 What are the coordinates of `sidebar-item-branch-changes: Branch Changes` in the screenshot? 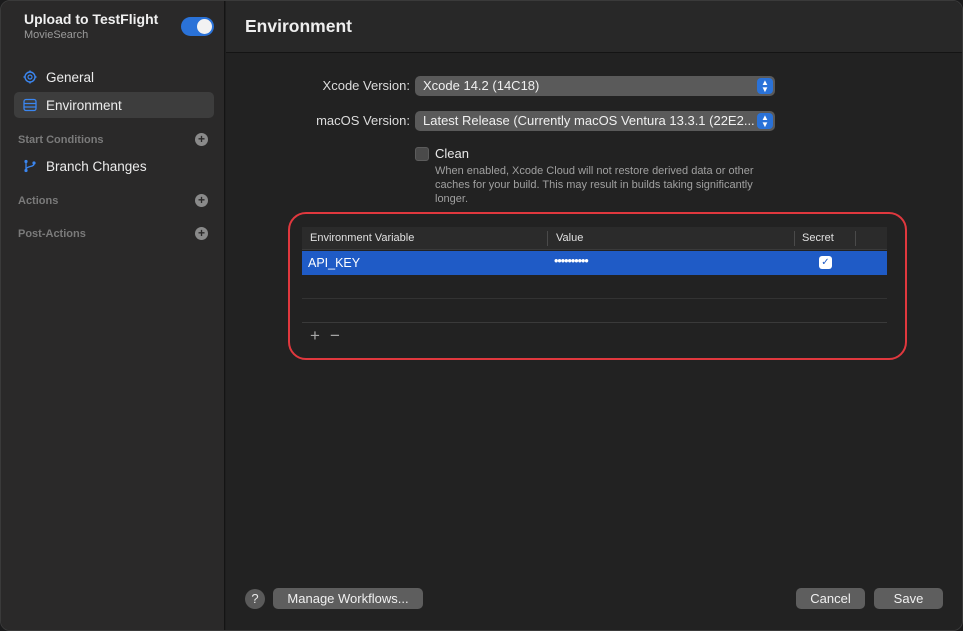 It's located at (114, 166).